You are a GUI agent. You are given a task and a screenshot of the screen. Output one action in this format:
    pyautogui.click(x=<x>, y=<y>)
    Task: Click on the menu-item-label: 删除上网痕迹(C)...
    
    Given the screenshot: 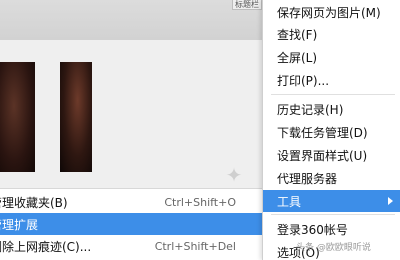 What is the action you would take?
    pyautogui.click(x=46, y=246)
    